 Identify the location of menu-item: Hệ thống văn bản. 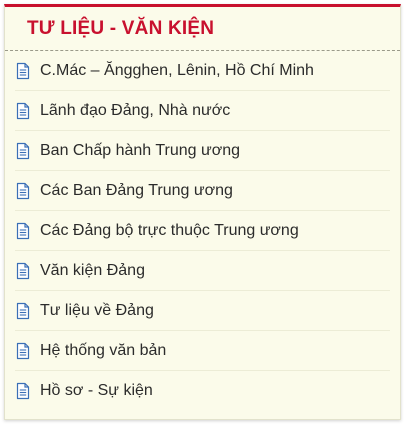
(202, 351).